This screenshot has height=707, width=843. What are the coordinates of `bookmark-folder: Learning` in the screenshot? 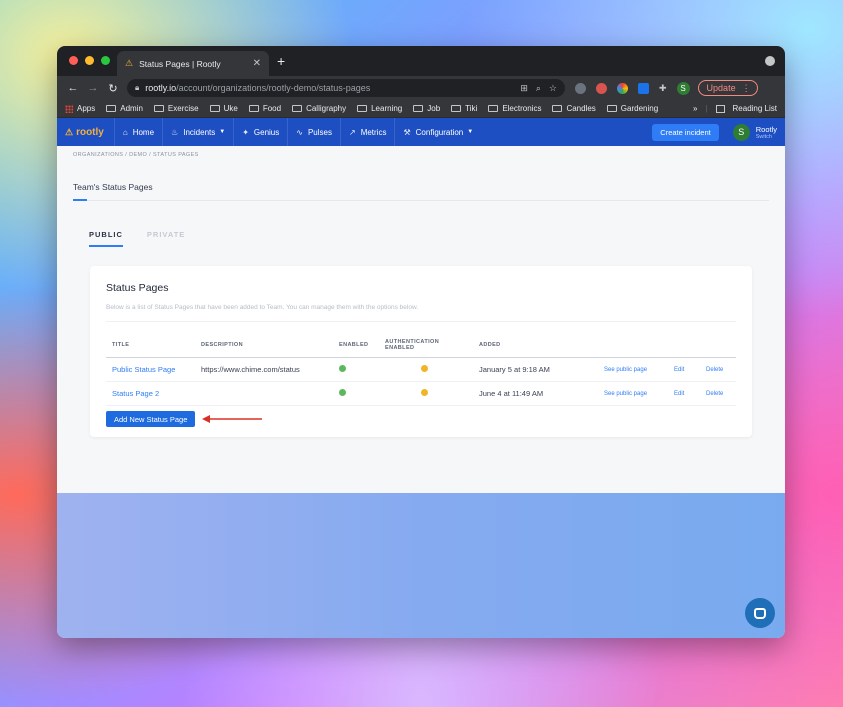 It's located at (379, 108).